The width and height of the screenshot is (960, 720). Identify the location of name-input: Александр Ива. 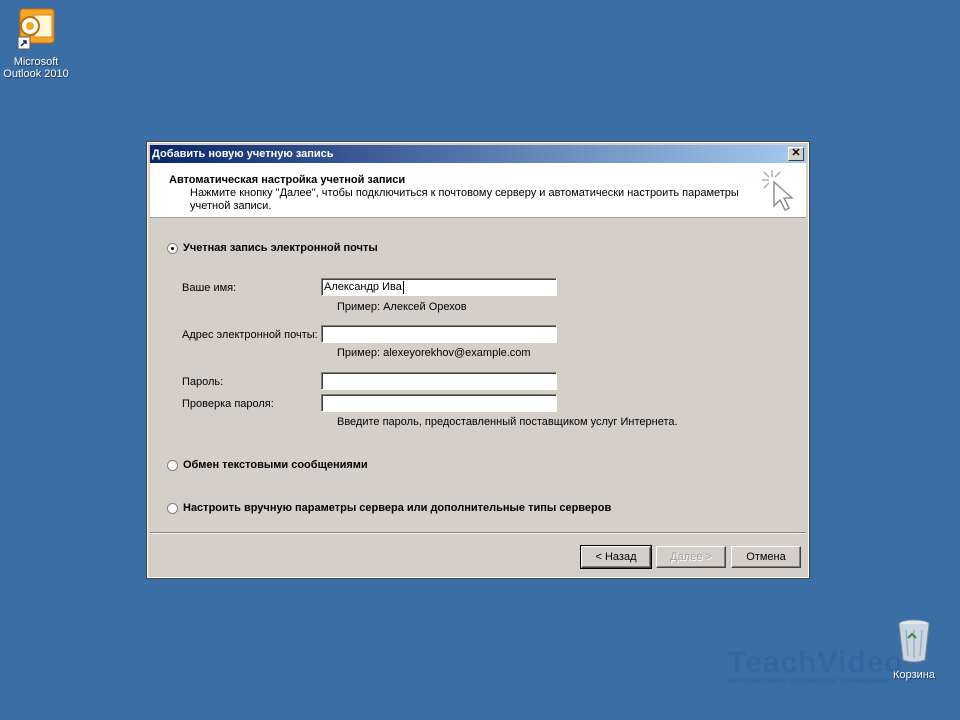
(439, 287).